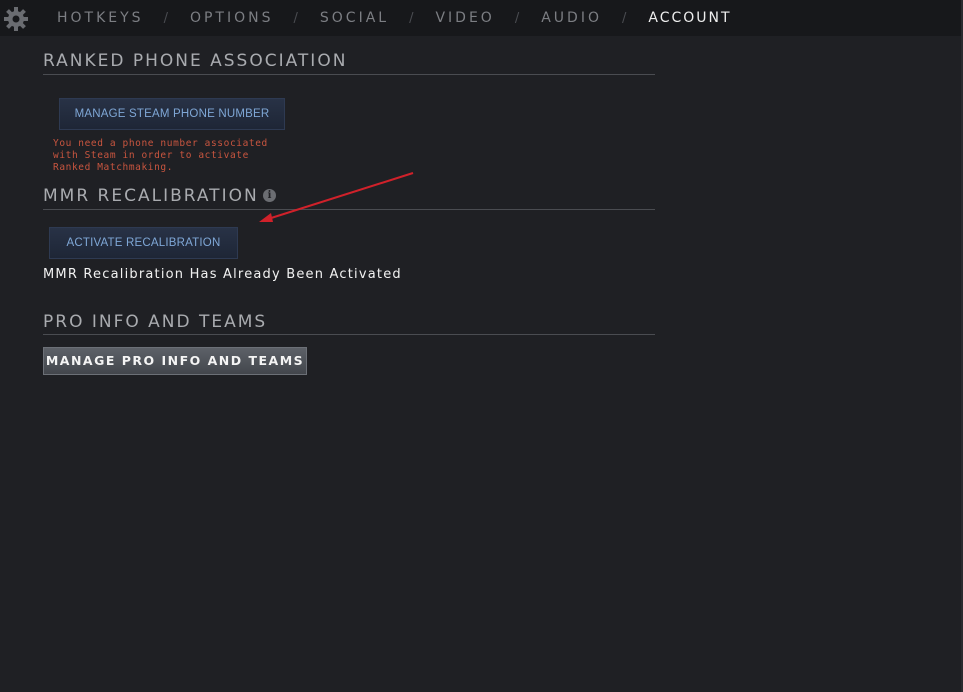 The height and width of the screenshot is (692, 963). What do you see at coordinates (155, 322) in the screenshot?
I see `section-title-pro-info: PRO INFO AND TEAMS` at bounding box center [155, 322].